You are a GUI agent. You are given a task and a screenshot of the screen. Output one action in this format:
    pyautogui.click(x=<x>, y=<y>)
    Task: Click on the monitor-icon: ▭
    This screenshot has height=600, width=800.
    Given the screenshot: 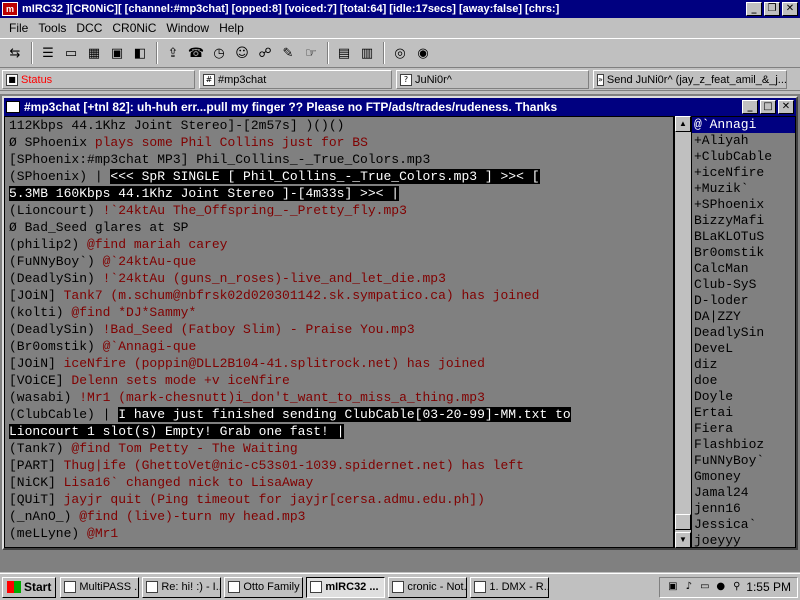 What is the action you would take?
    pyautogui.click(x=704, y=587)
    